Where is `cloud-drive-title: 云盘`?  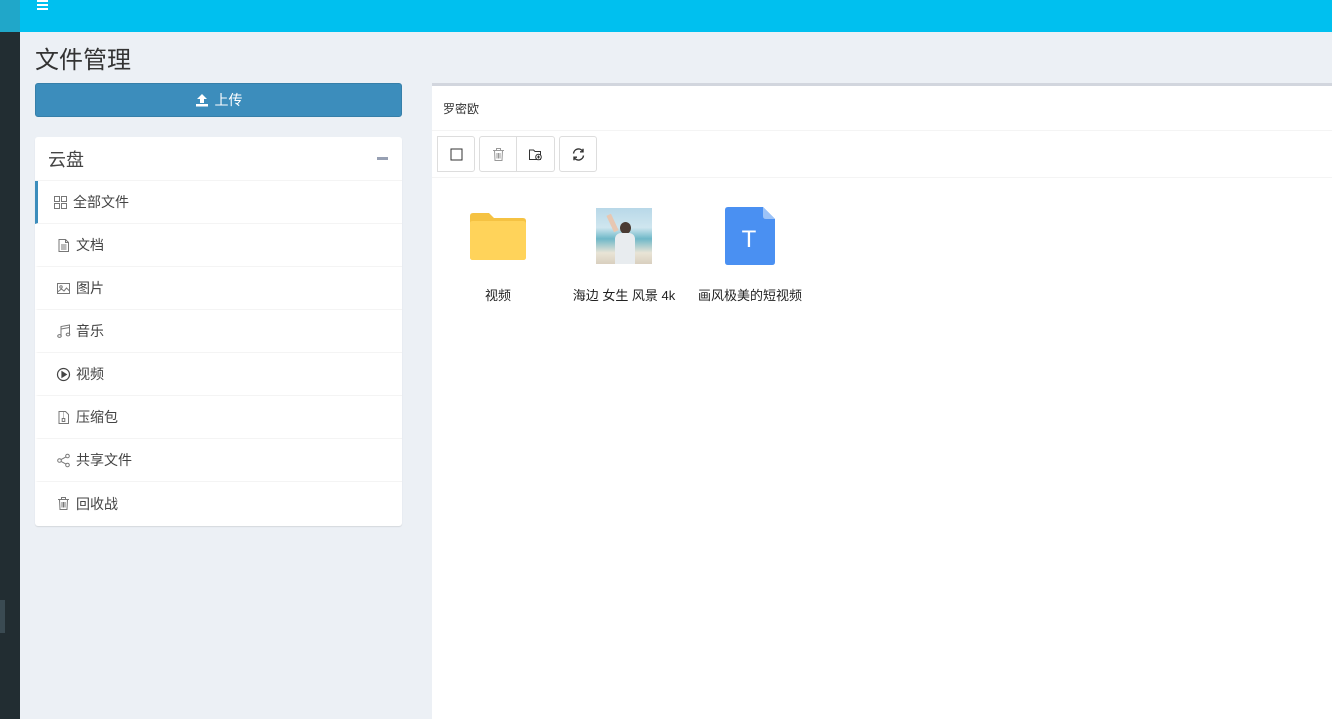
cloud-drive-title: 云盘 is located at coordinates (66, 159).